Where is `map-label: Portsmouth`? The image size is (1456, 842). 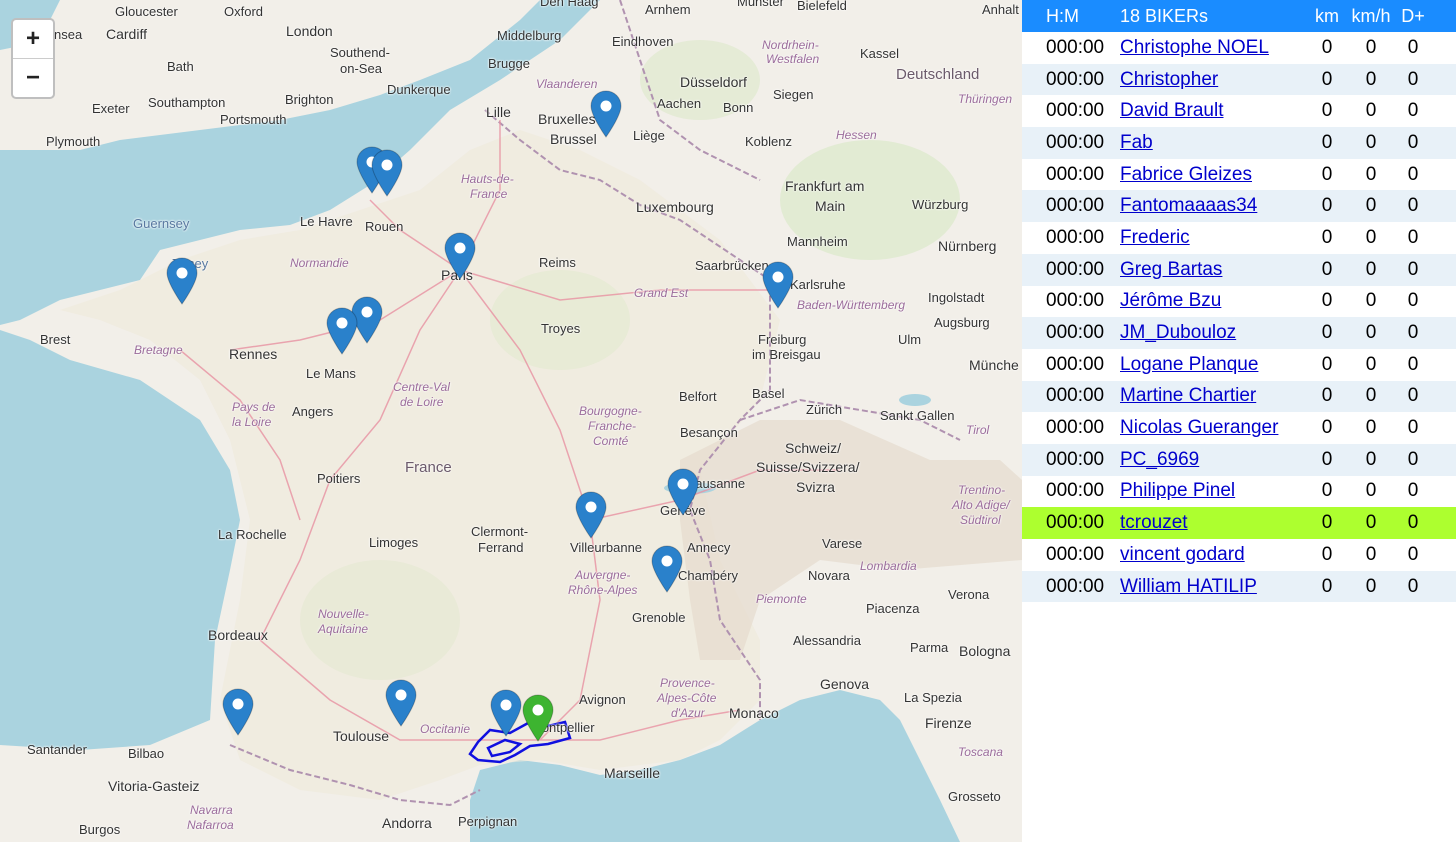
map-label: Portsmouth is located at coordinates (253, 119).